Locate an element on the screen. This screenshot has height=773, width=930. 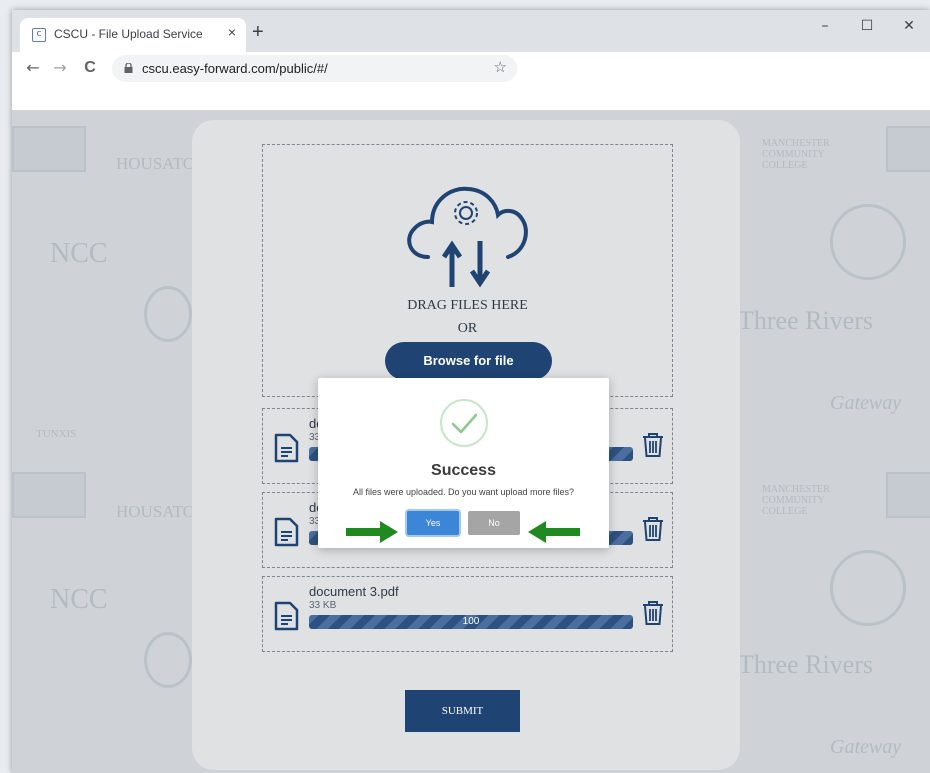
lock-icon is located at coordinates (128, 68).